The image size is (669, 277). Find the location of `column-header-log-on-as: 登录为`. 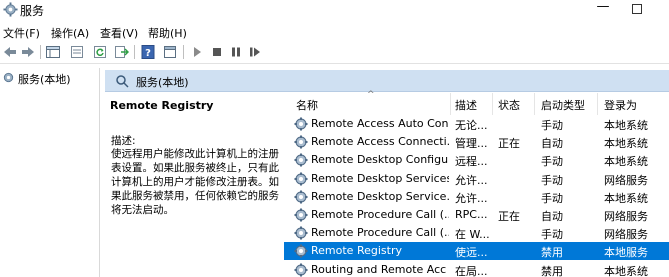

column-header-log-on-as: 登录为 is located at coordinates (620, 105).